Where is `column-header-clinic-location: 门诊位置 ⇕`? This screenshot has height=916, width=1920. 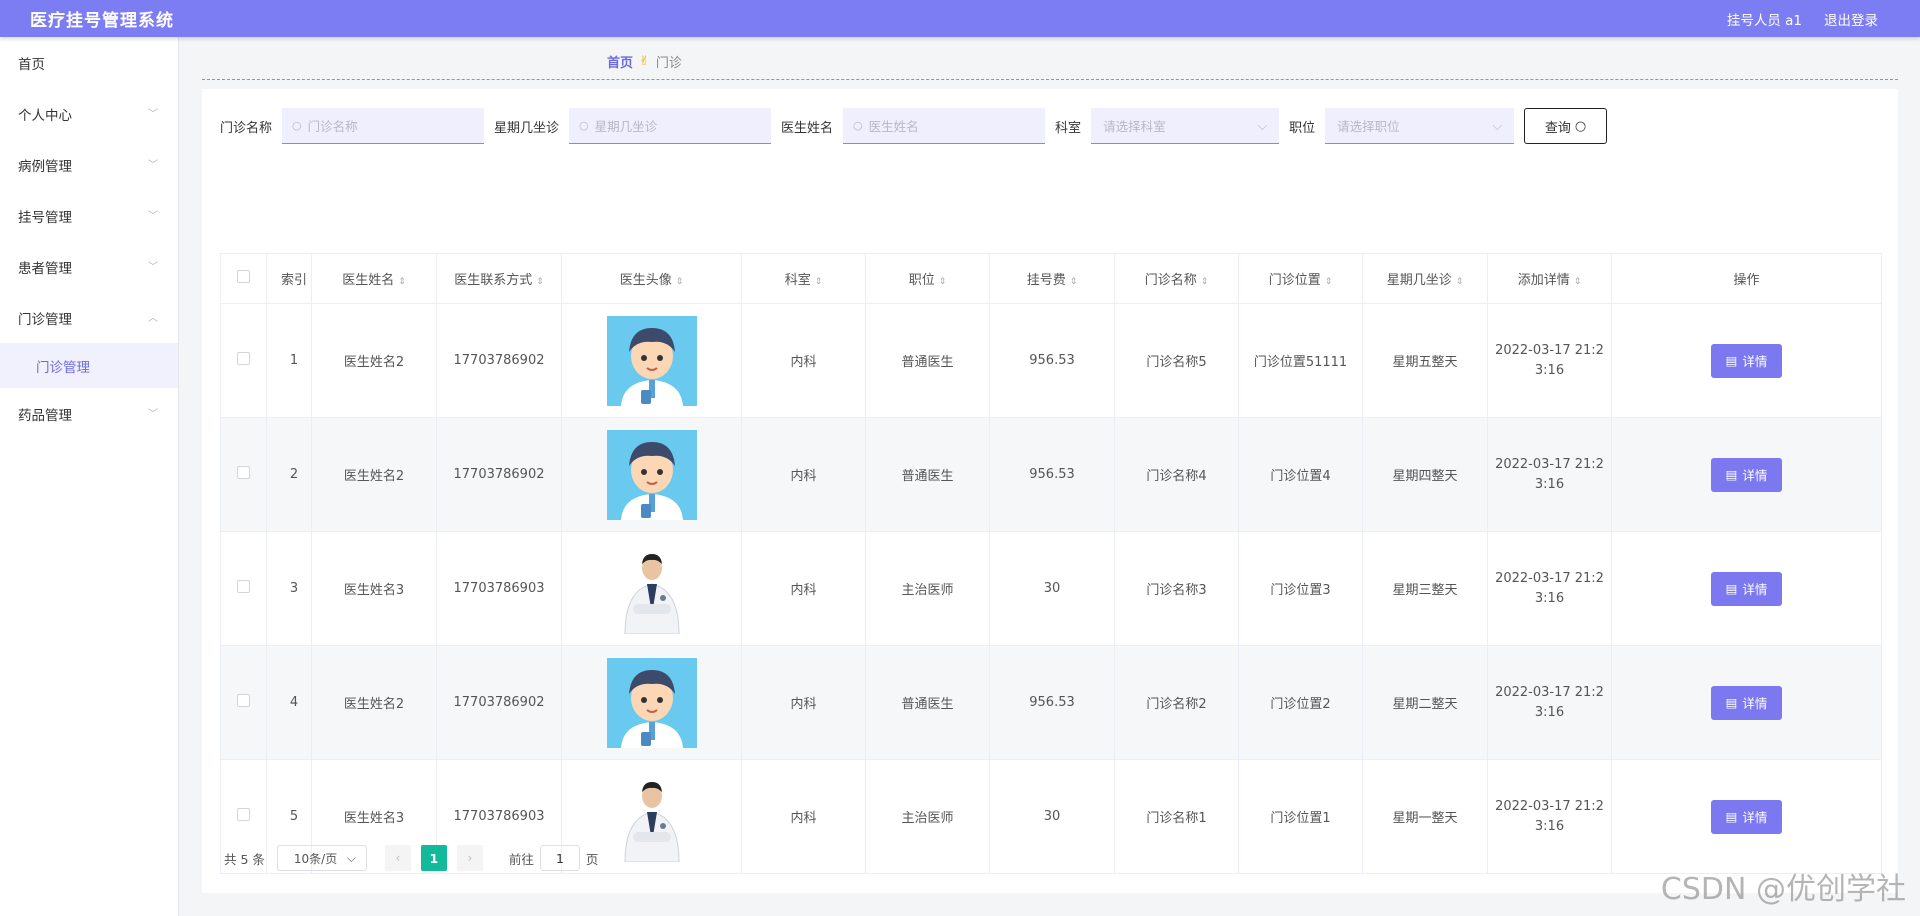 column-header-clinic-location: 门诊位置 ⇕ is located at coordinates (1300, 278).